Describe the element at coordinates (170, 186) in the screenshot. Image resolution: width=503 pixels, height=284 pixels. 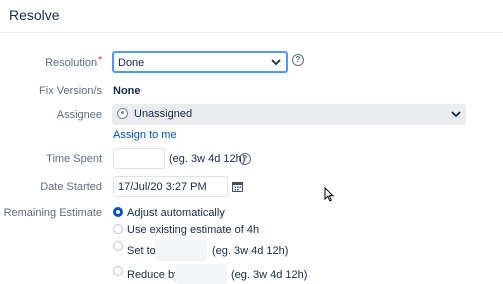
I see `date-started-input: 17/Jul/20 3:27 PM` at that location.